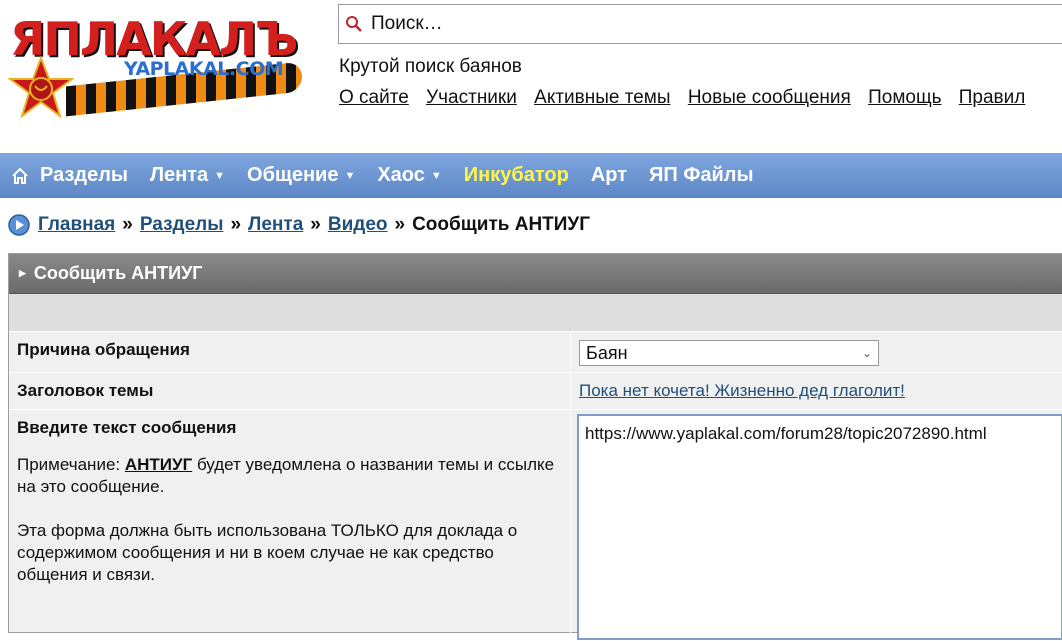 The width and height of the screenshot is (1062, 641). What do you see at coordinates (290, 352) in the screenshot?
I see `reason-label: Причина обращения` at bounding box center [290, 352].